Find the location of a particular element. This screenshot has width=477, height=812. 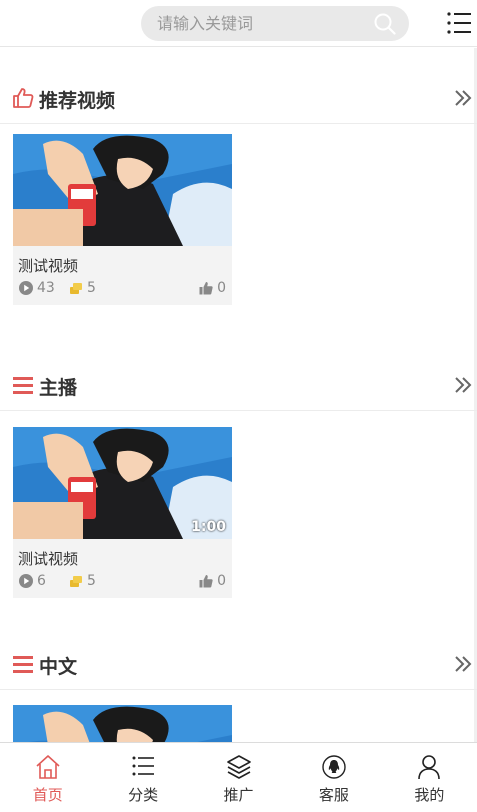

video-card: 测试视频 43 5 0 is located at coordinates (122, 219).